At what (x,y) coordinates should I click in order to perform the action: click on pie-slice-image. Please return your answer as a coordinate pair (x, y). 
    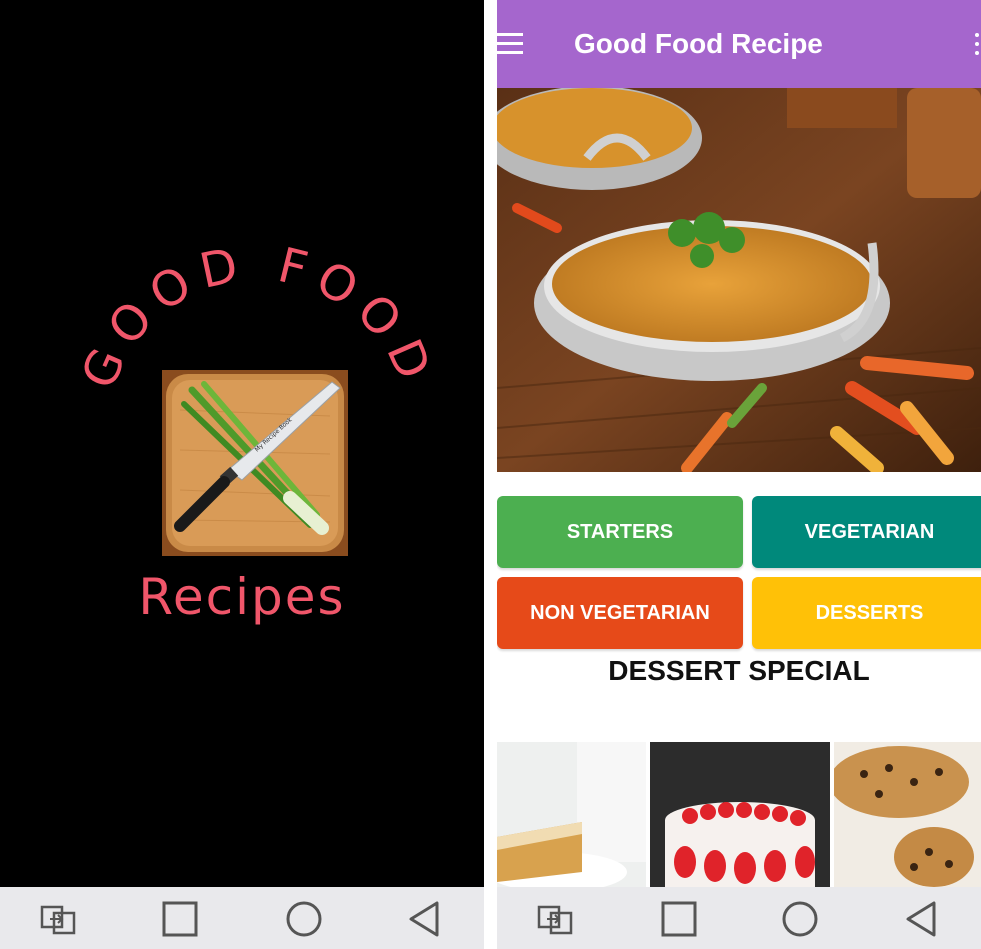
    Looking at the image, I should click on (571, 814).